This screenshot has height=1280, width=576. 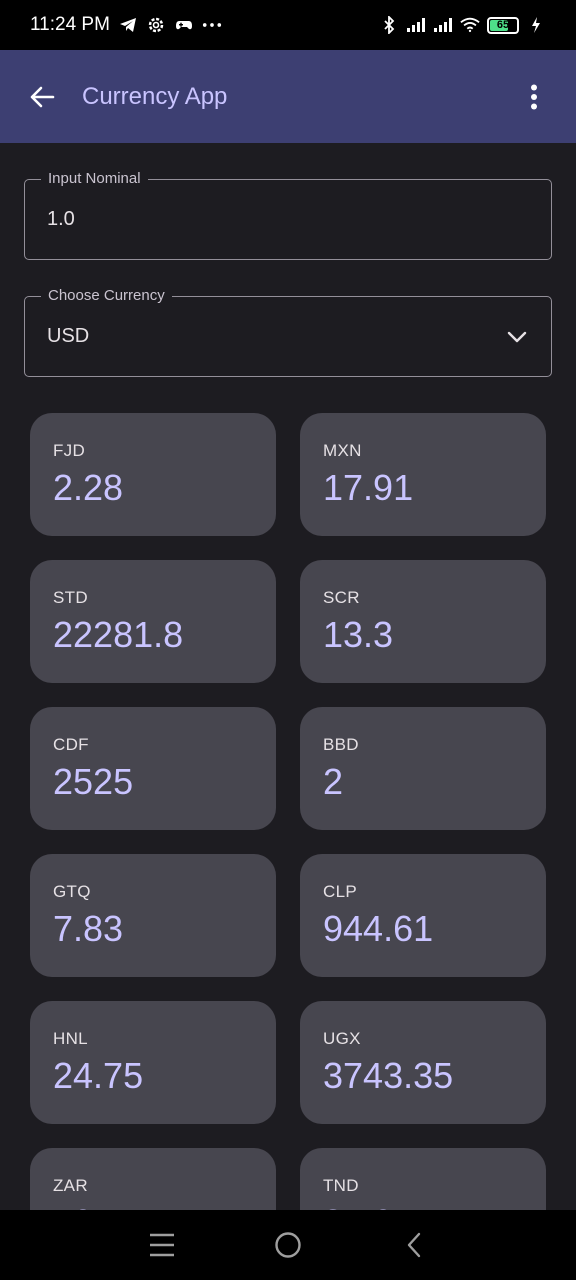 What do you see at coordinates (68, 336) in the screenshot?
I see `currency-dropdown-value: USD` at bounding box center [68, 336].